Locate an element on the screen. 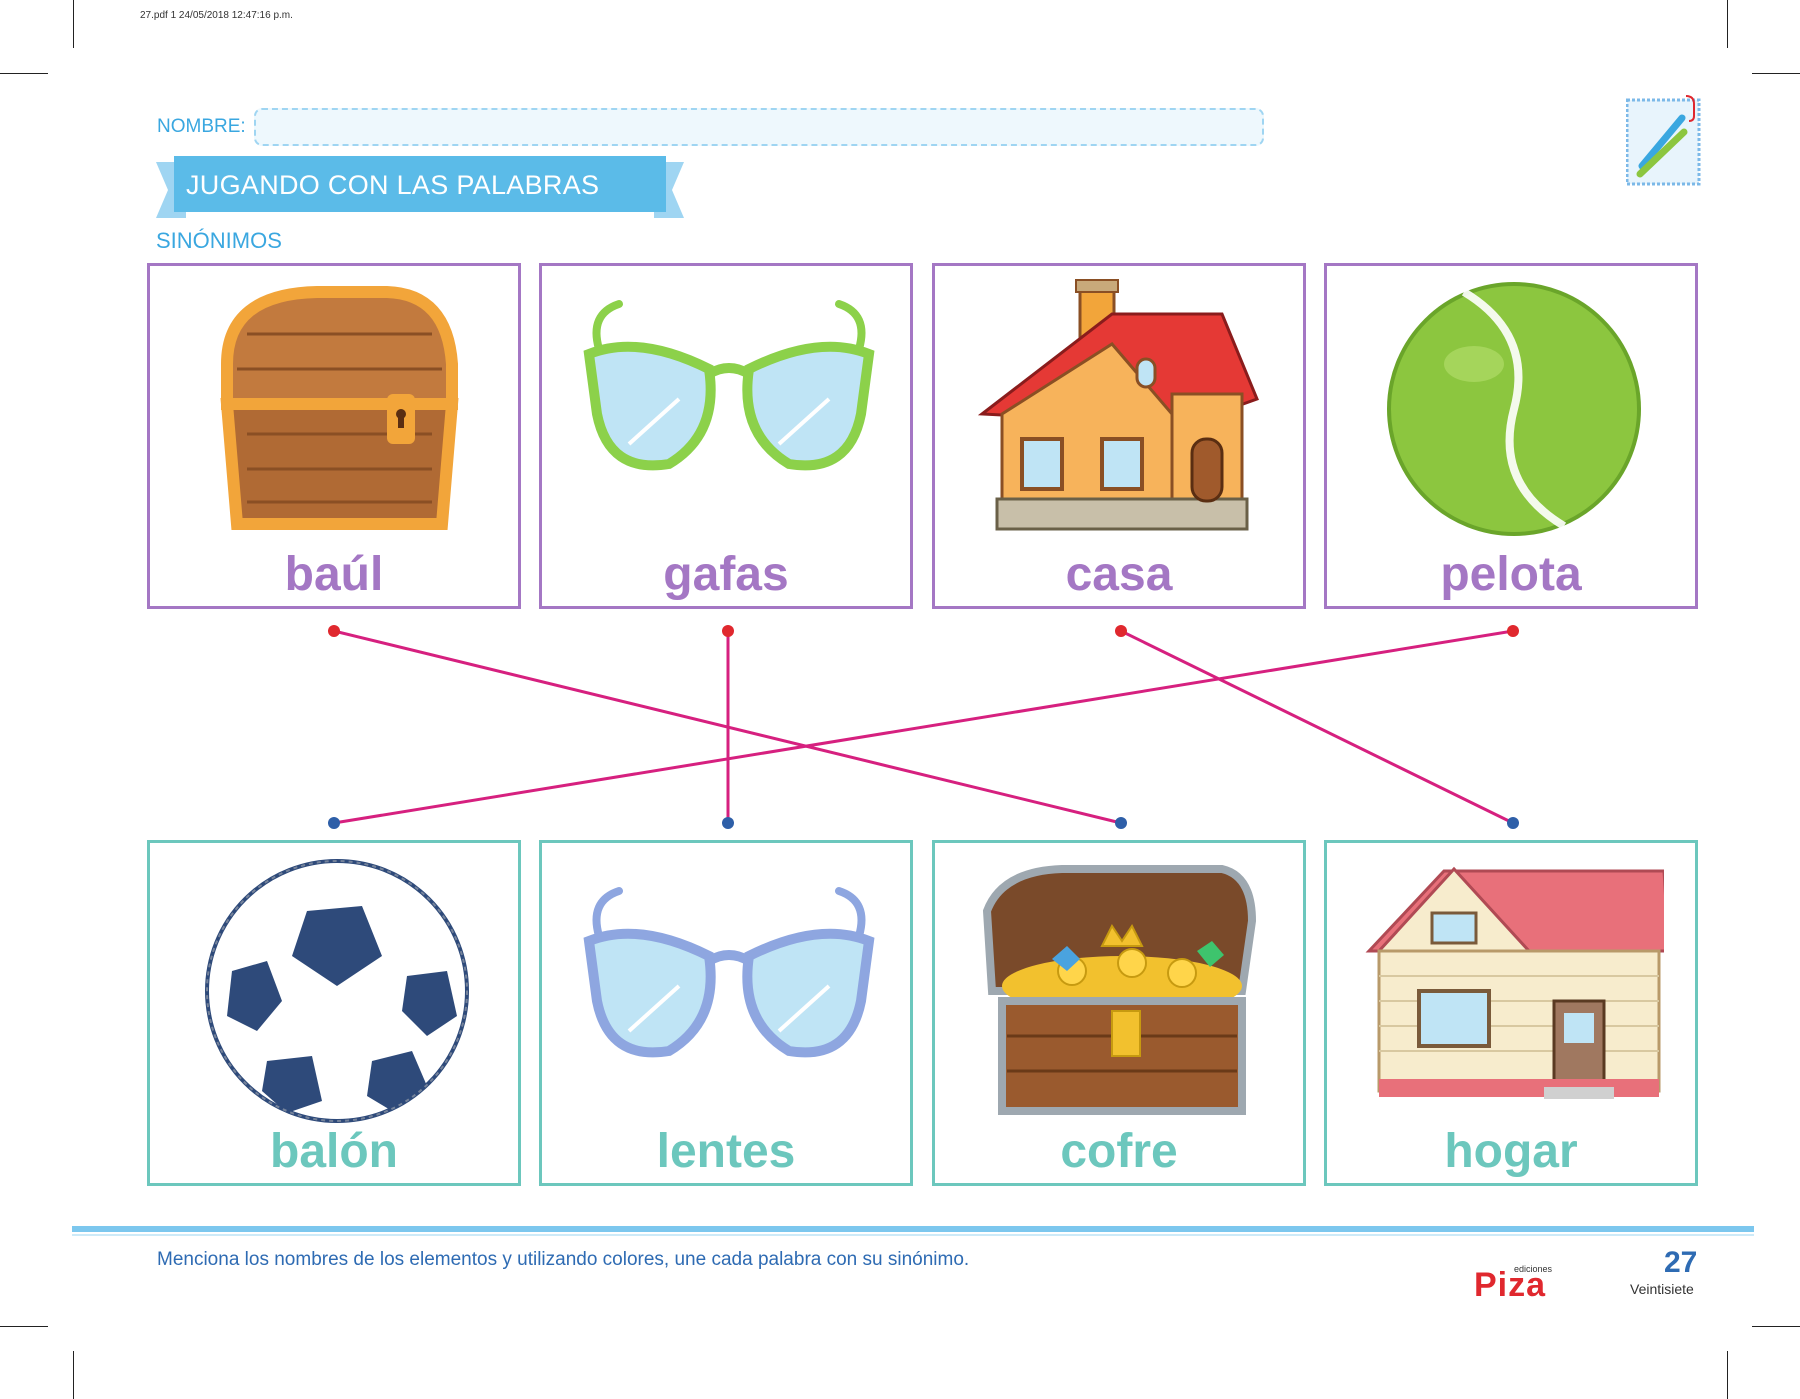 The width and height of the screenshot is (1800, 1399). word-card-lentes: lentes is located at coordinates (726, 1013).